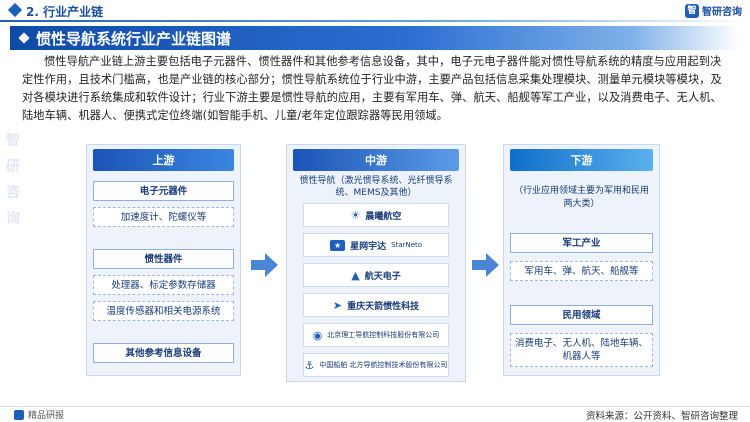 Image resolution: width=750 pixels, height=422 pixels. What do you see at coordinates (337, 245) in the screenshot?
I see `star-icon: ★` at bounding box center [337, 245].